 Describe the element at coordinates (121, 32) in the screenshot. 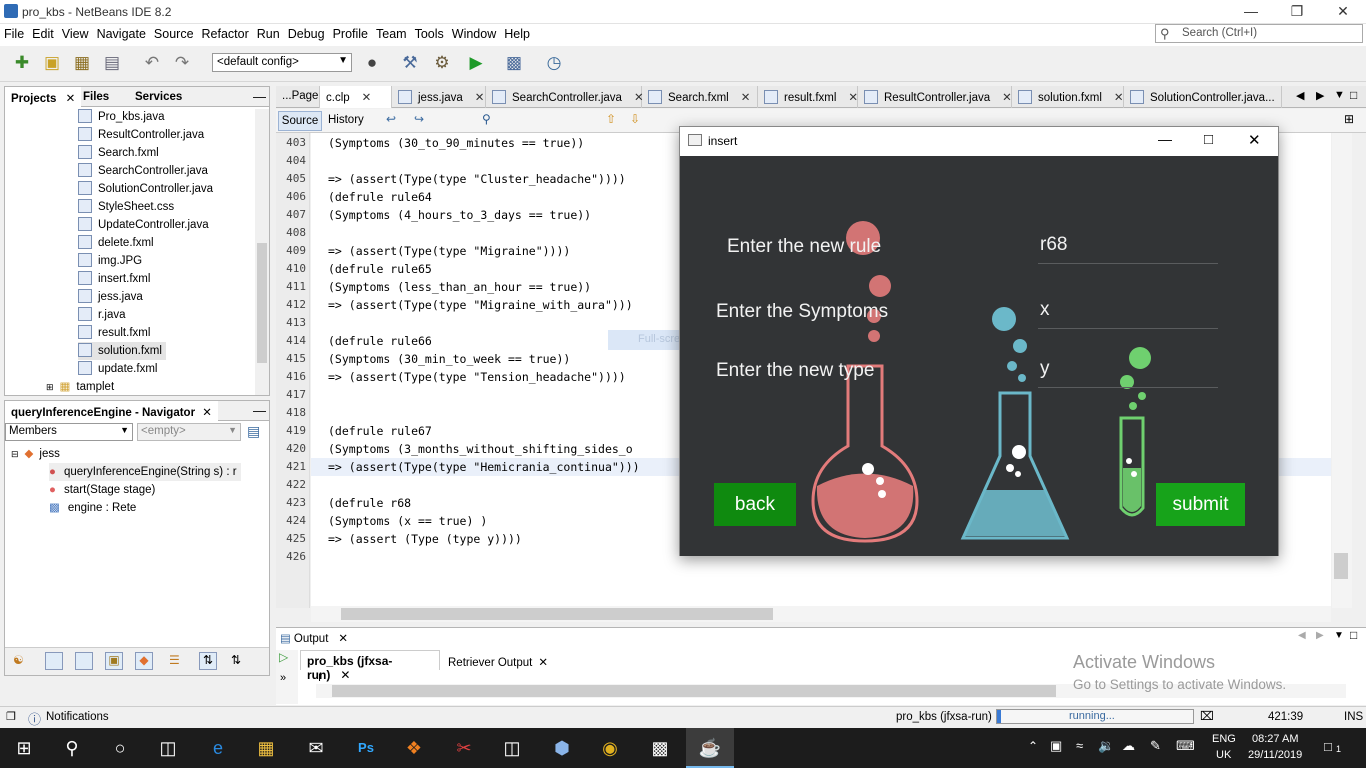

I see `menu-navigate: Navigate` at that location.